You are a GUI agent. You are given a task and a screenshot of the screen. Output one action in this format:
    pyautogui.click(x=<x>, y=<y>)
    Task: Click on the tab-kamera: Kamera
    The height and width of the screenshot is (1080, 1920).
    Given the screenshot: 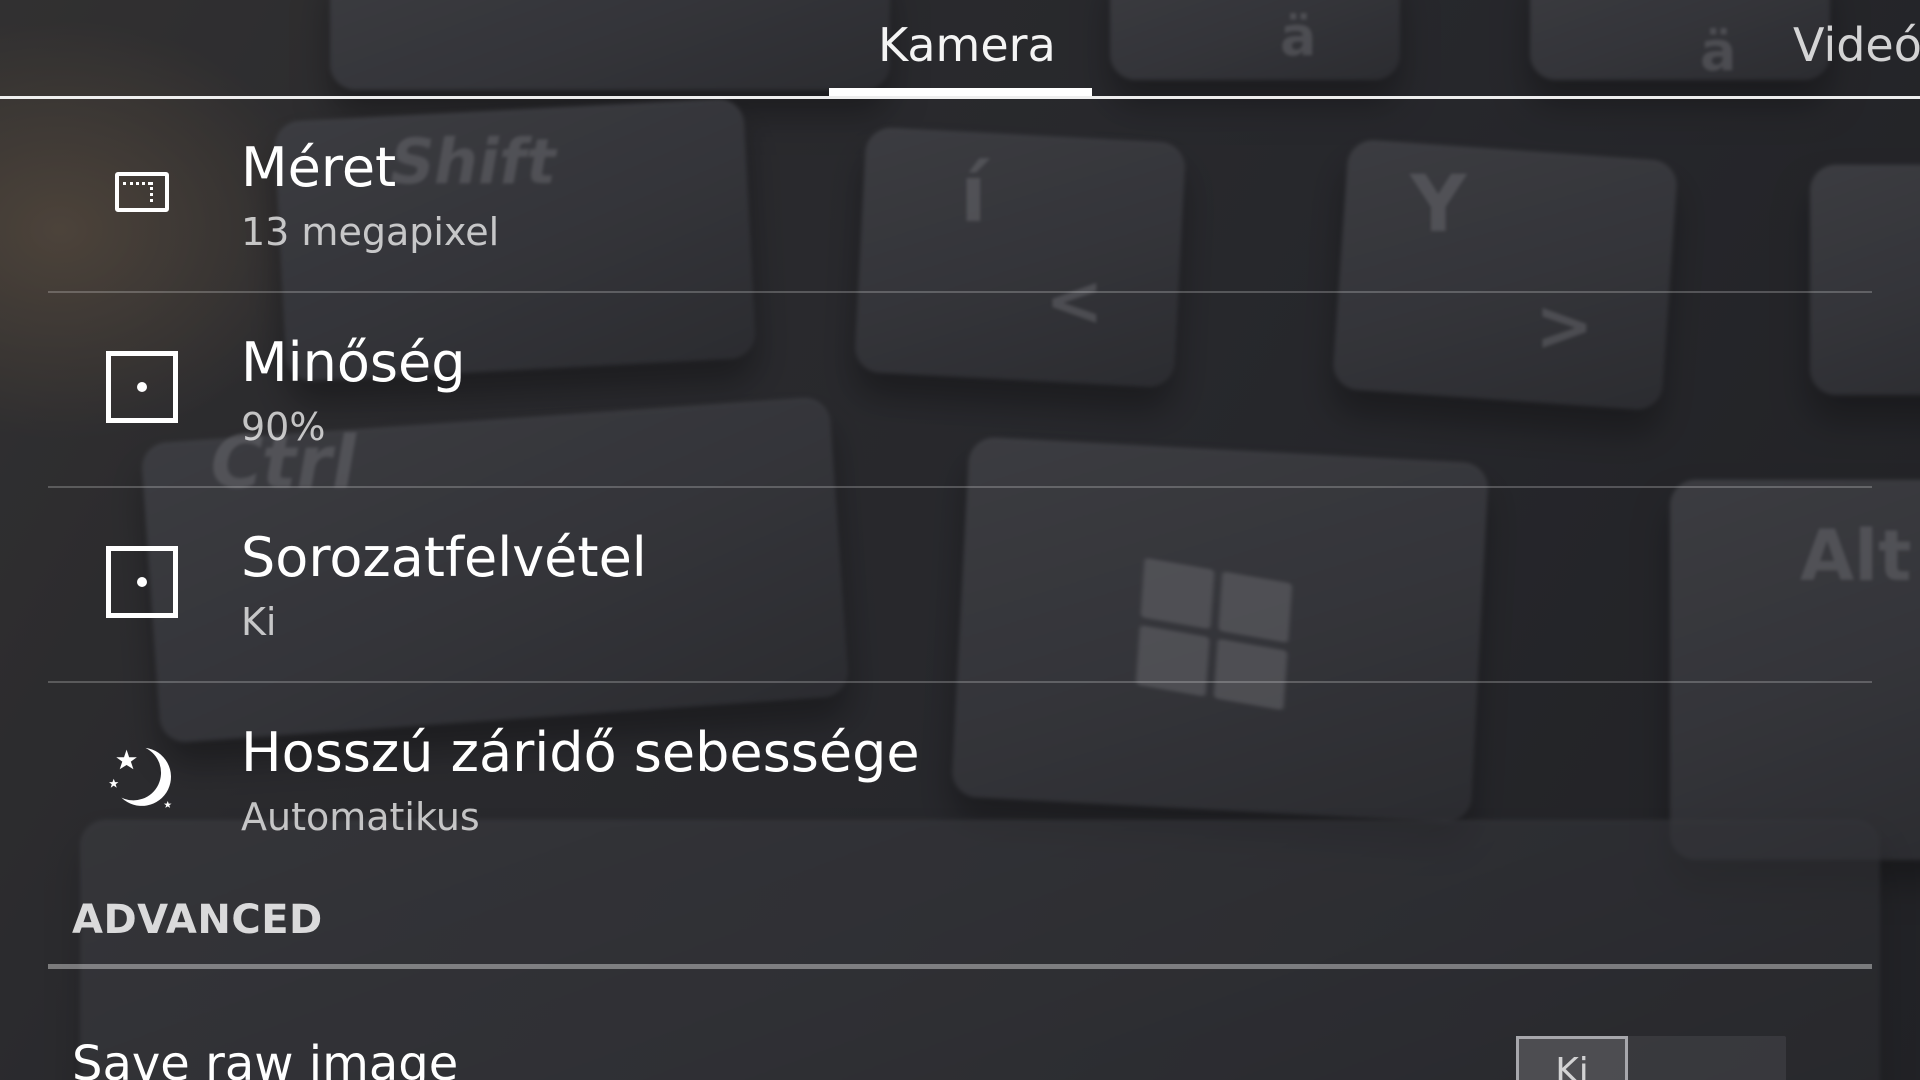 What is the action you would take?
    pyautogui.click(x=967, y=45)
    